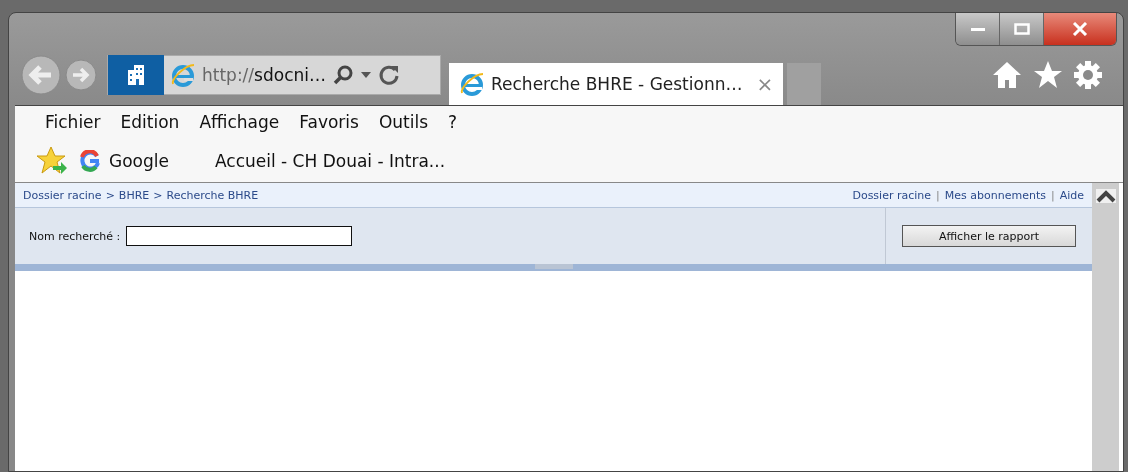  I want to click on back-button, so click(41, 75).